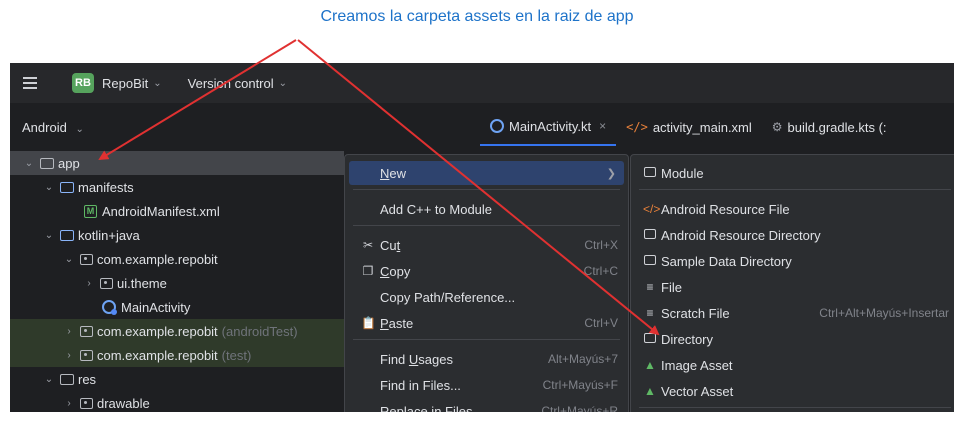  What do you see at coordinates (197, 100) in the screenshot?
I see `annotation-arrow-to-app` at bounding box center [197, 100].